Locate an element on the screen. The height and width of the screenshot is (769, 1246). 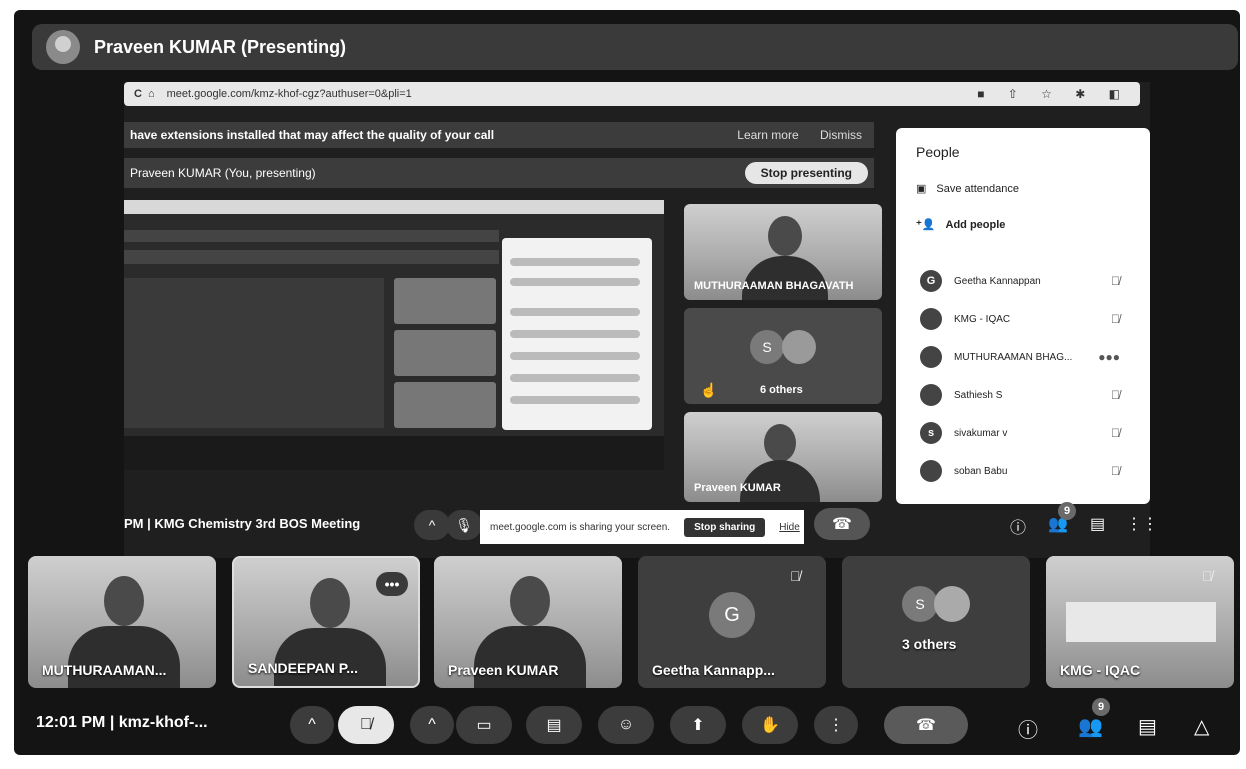
participant-name: KMG - IQAC is located at coordinates (1100, 670).